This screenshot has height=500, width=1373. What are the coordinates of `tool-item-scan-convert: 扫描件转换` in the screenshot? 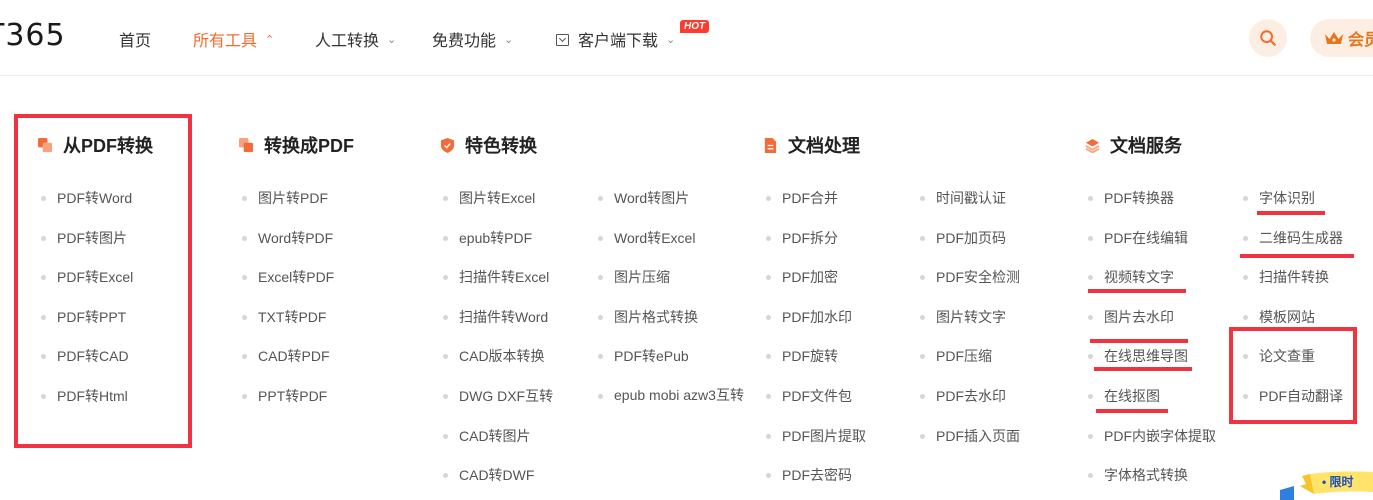 It's located at (1286, 277).